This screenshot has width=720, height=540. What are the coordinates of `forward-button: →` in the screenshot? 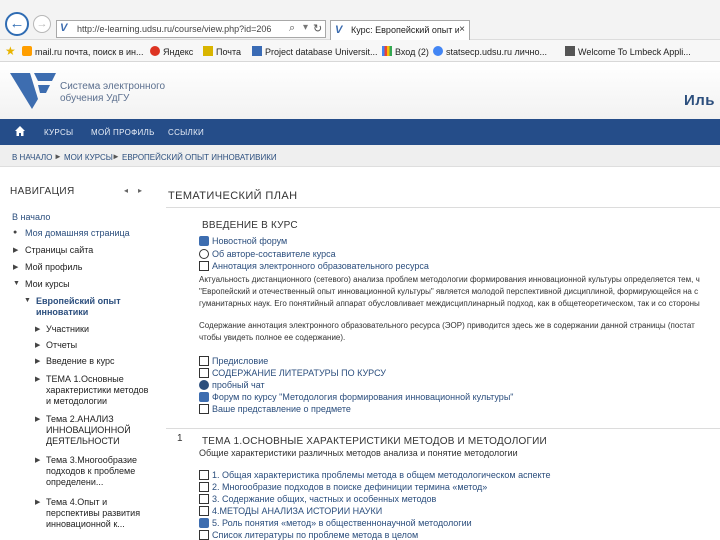 It's located at (42, 24).